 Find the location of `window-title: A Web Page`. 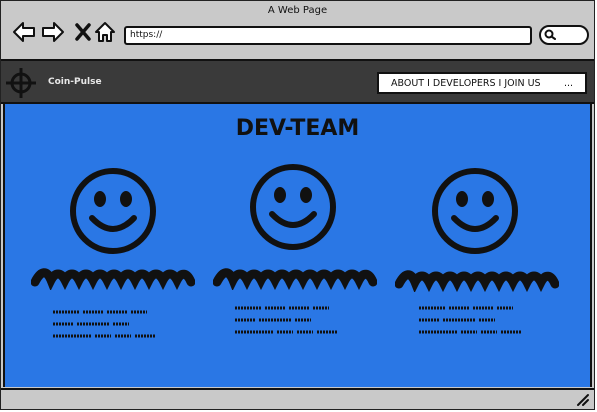

window-title: A Web Page is located at coordinates (297, 10).